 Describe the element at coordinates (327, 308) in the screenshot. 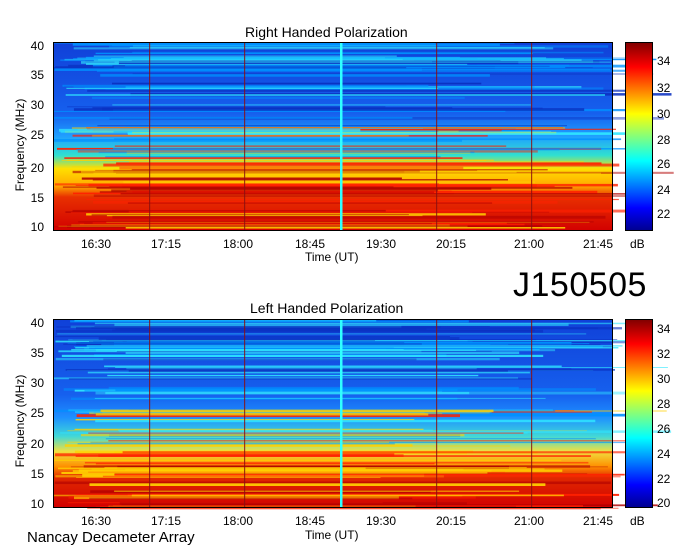

I see `bottom-chart-title: Left Handed Polarization` at that location.